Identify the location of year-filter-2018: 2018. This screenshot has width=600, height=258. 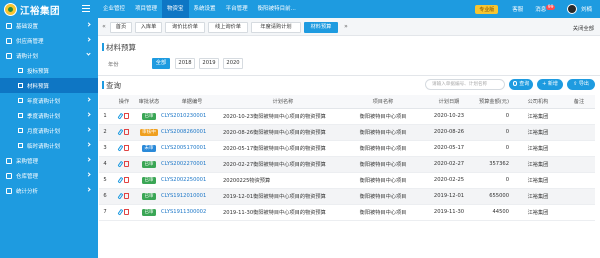
(185, 63).